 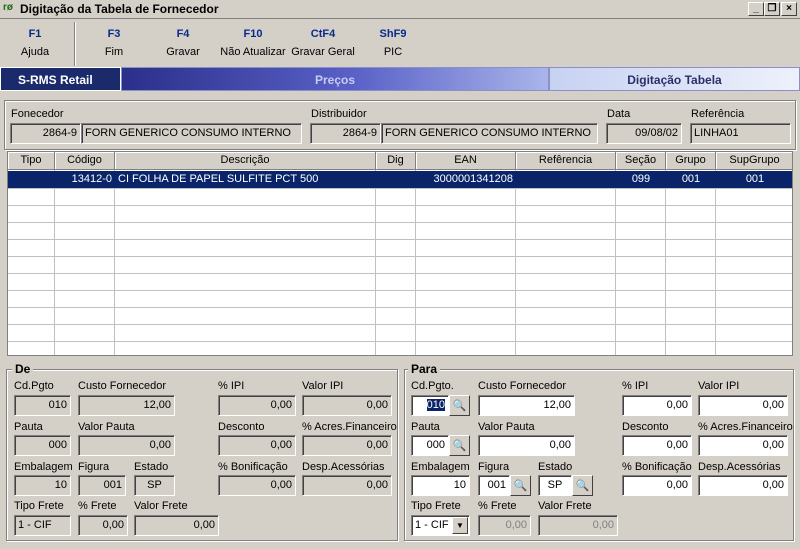 What do you see at coordinates (395, 179) in the screenshot?
I see `cell-dig` at bounding box center [395, 179].